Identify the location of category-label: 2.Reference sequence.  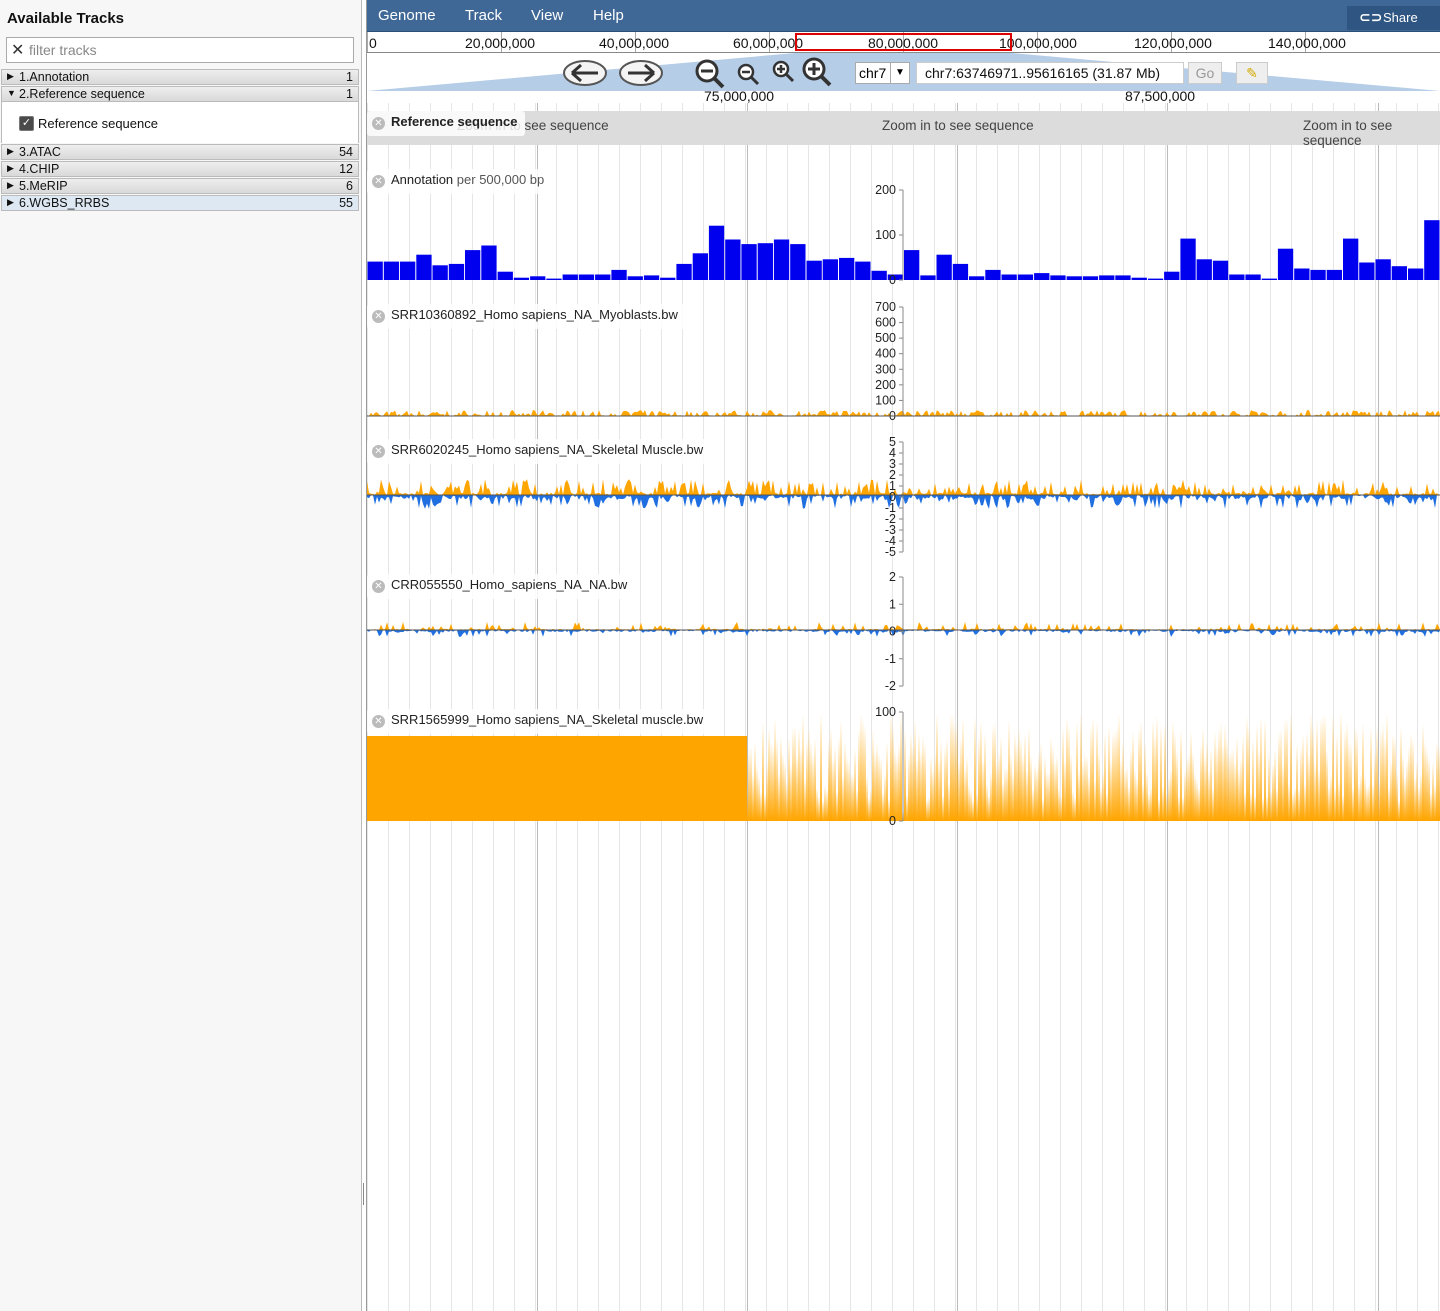
(82, 94).